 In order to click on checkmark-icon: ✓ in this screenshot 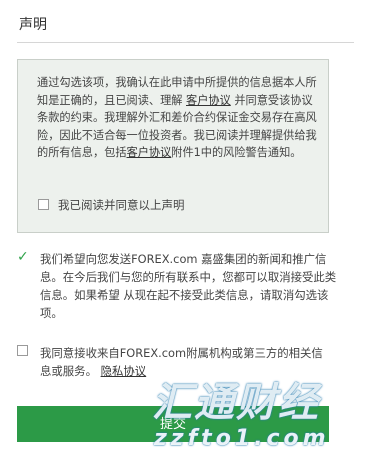, I will do `click(23, 257)`.